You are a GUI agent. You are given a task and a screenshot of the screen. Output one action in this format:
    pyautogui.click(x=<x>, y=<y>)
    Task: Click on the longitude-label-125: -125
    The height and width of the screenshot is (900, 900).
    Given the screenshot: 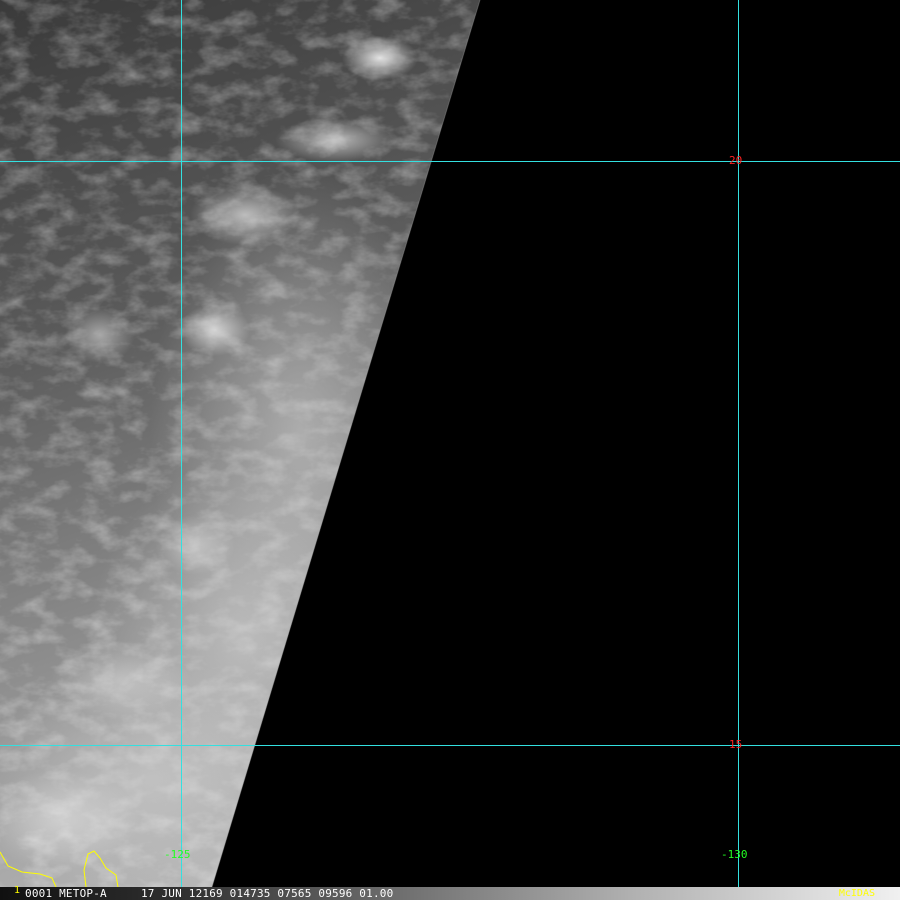 What is the action you would take?
    pyautogui.click(x=177, y=854)
    